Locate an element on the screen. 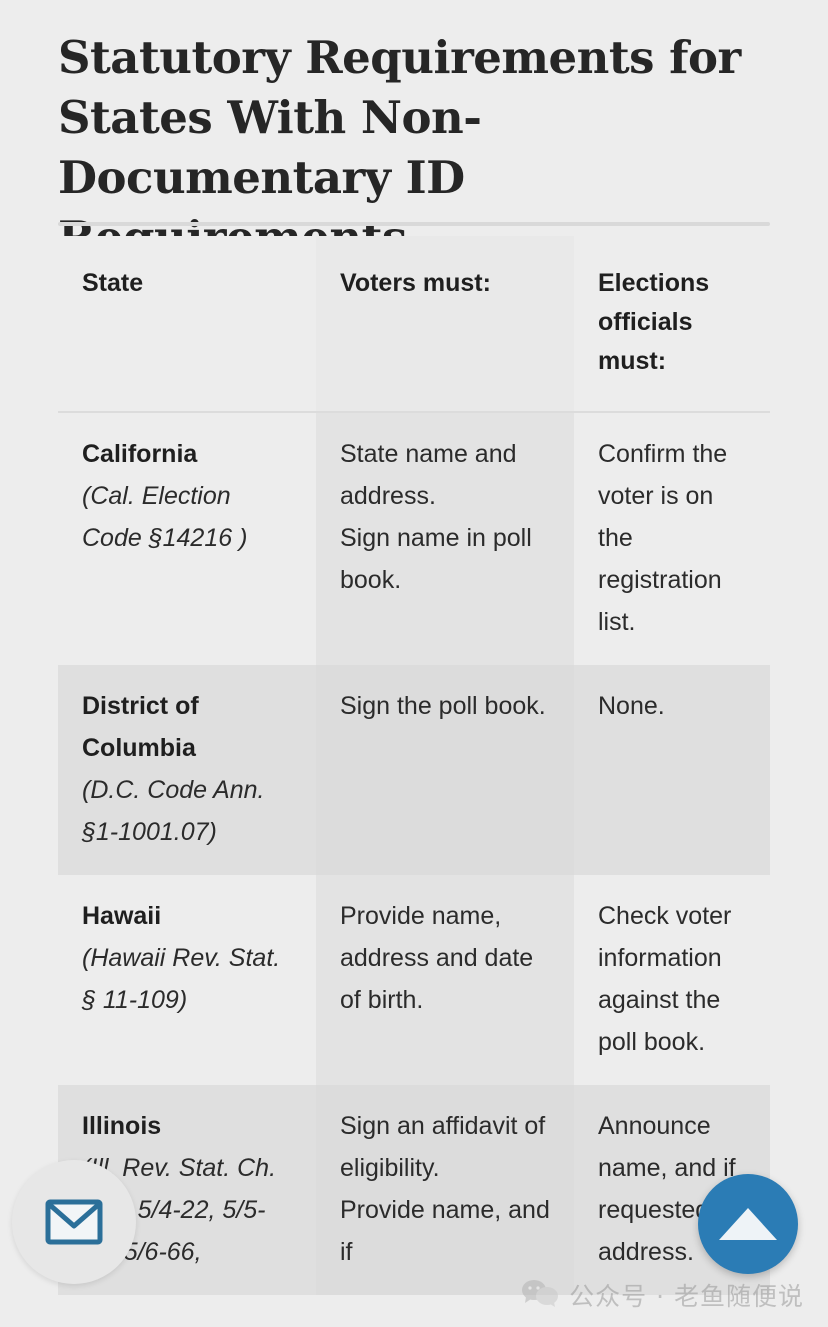  column-header-voters-must: Voters must: is located at coordinates (445, 324).